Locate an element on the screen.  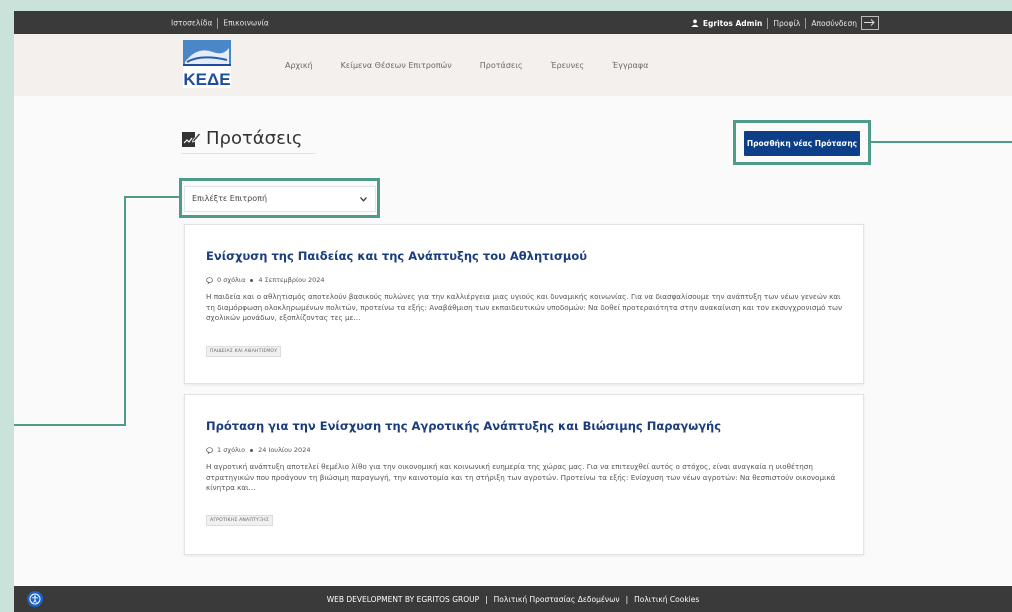
logo-text: ΚΕΔΕ is located at coordinates (206, 79).